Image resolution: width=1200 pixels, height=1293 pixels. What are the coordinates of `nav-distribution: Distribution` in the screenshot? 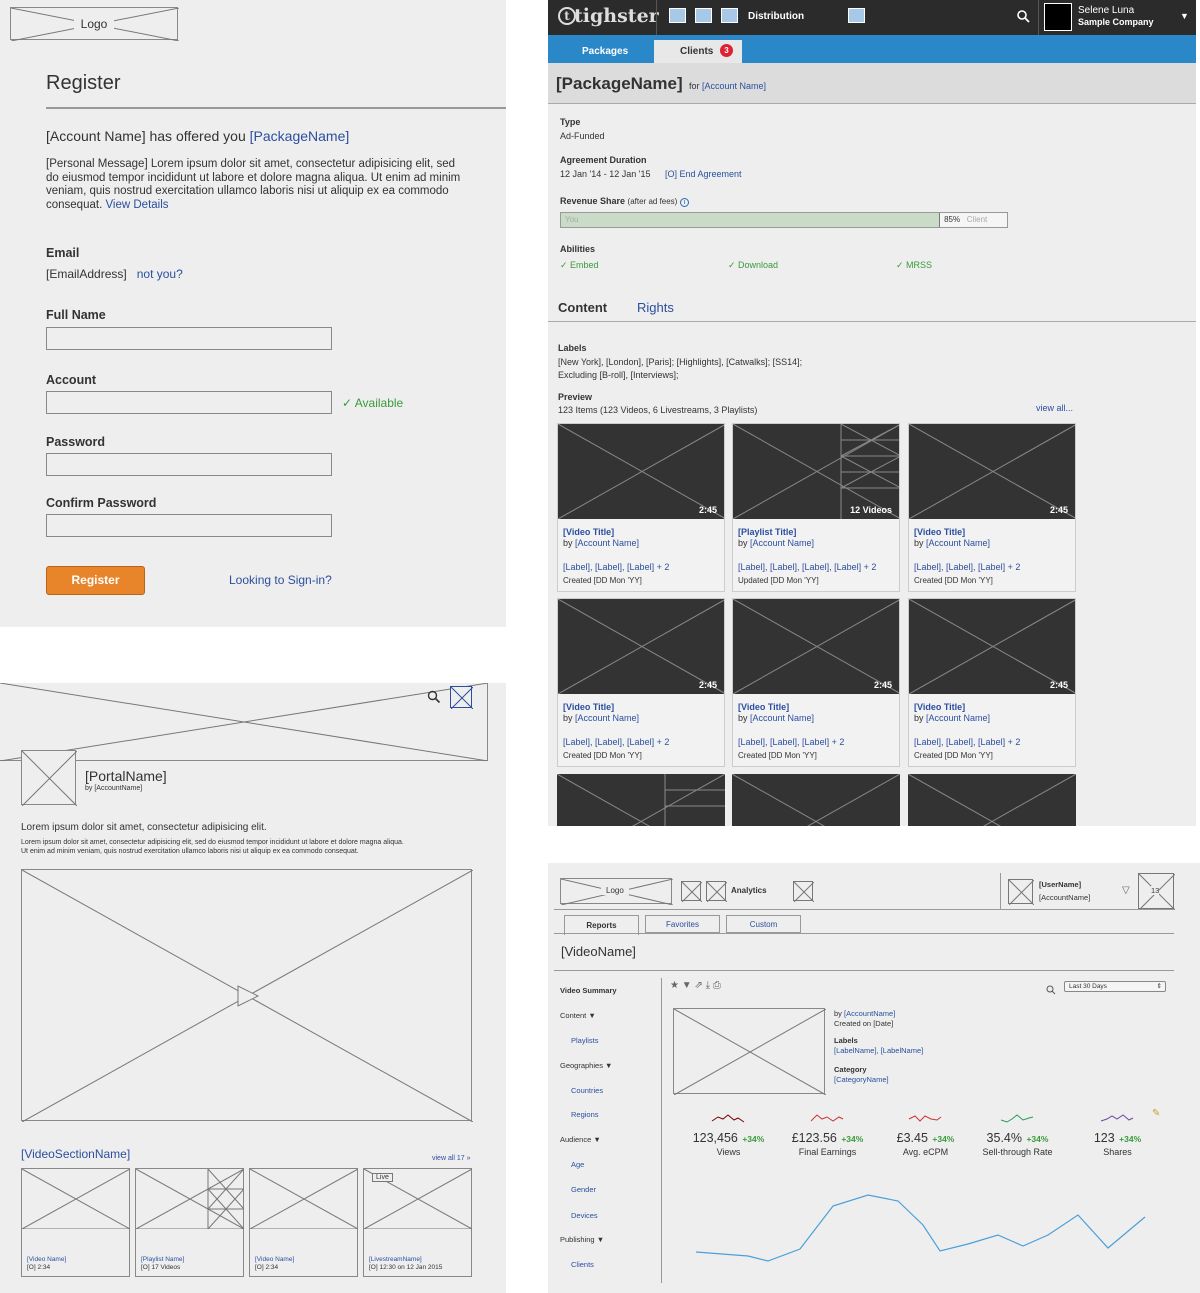 It's located at (776, 16).